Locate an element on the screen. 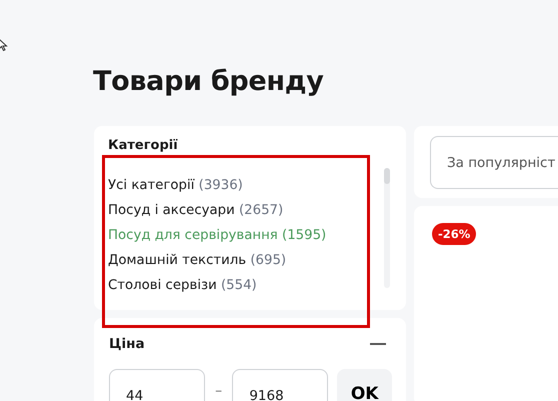  categories-heading: Категорії is located at coordinates (143, 145).